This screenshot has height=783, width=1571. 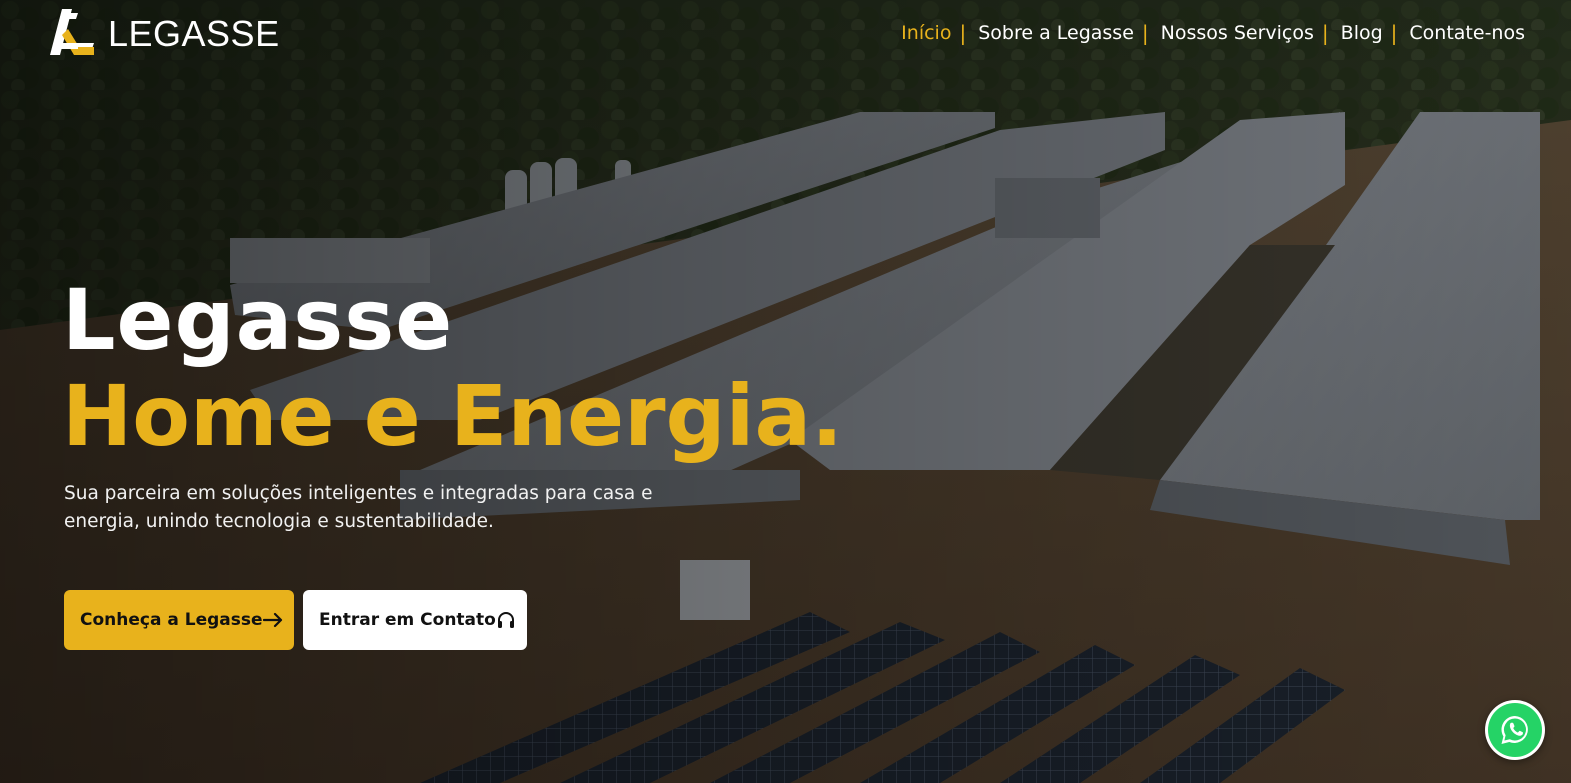 I want to click on nav-item-inicio: Início, so click(x=926, y=33).